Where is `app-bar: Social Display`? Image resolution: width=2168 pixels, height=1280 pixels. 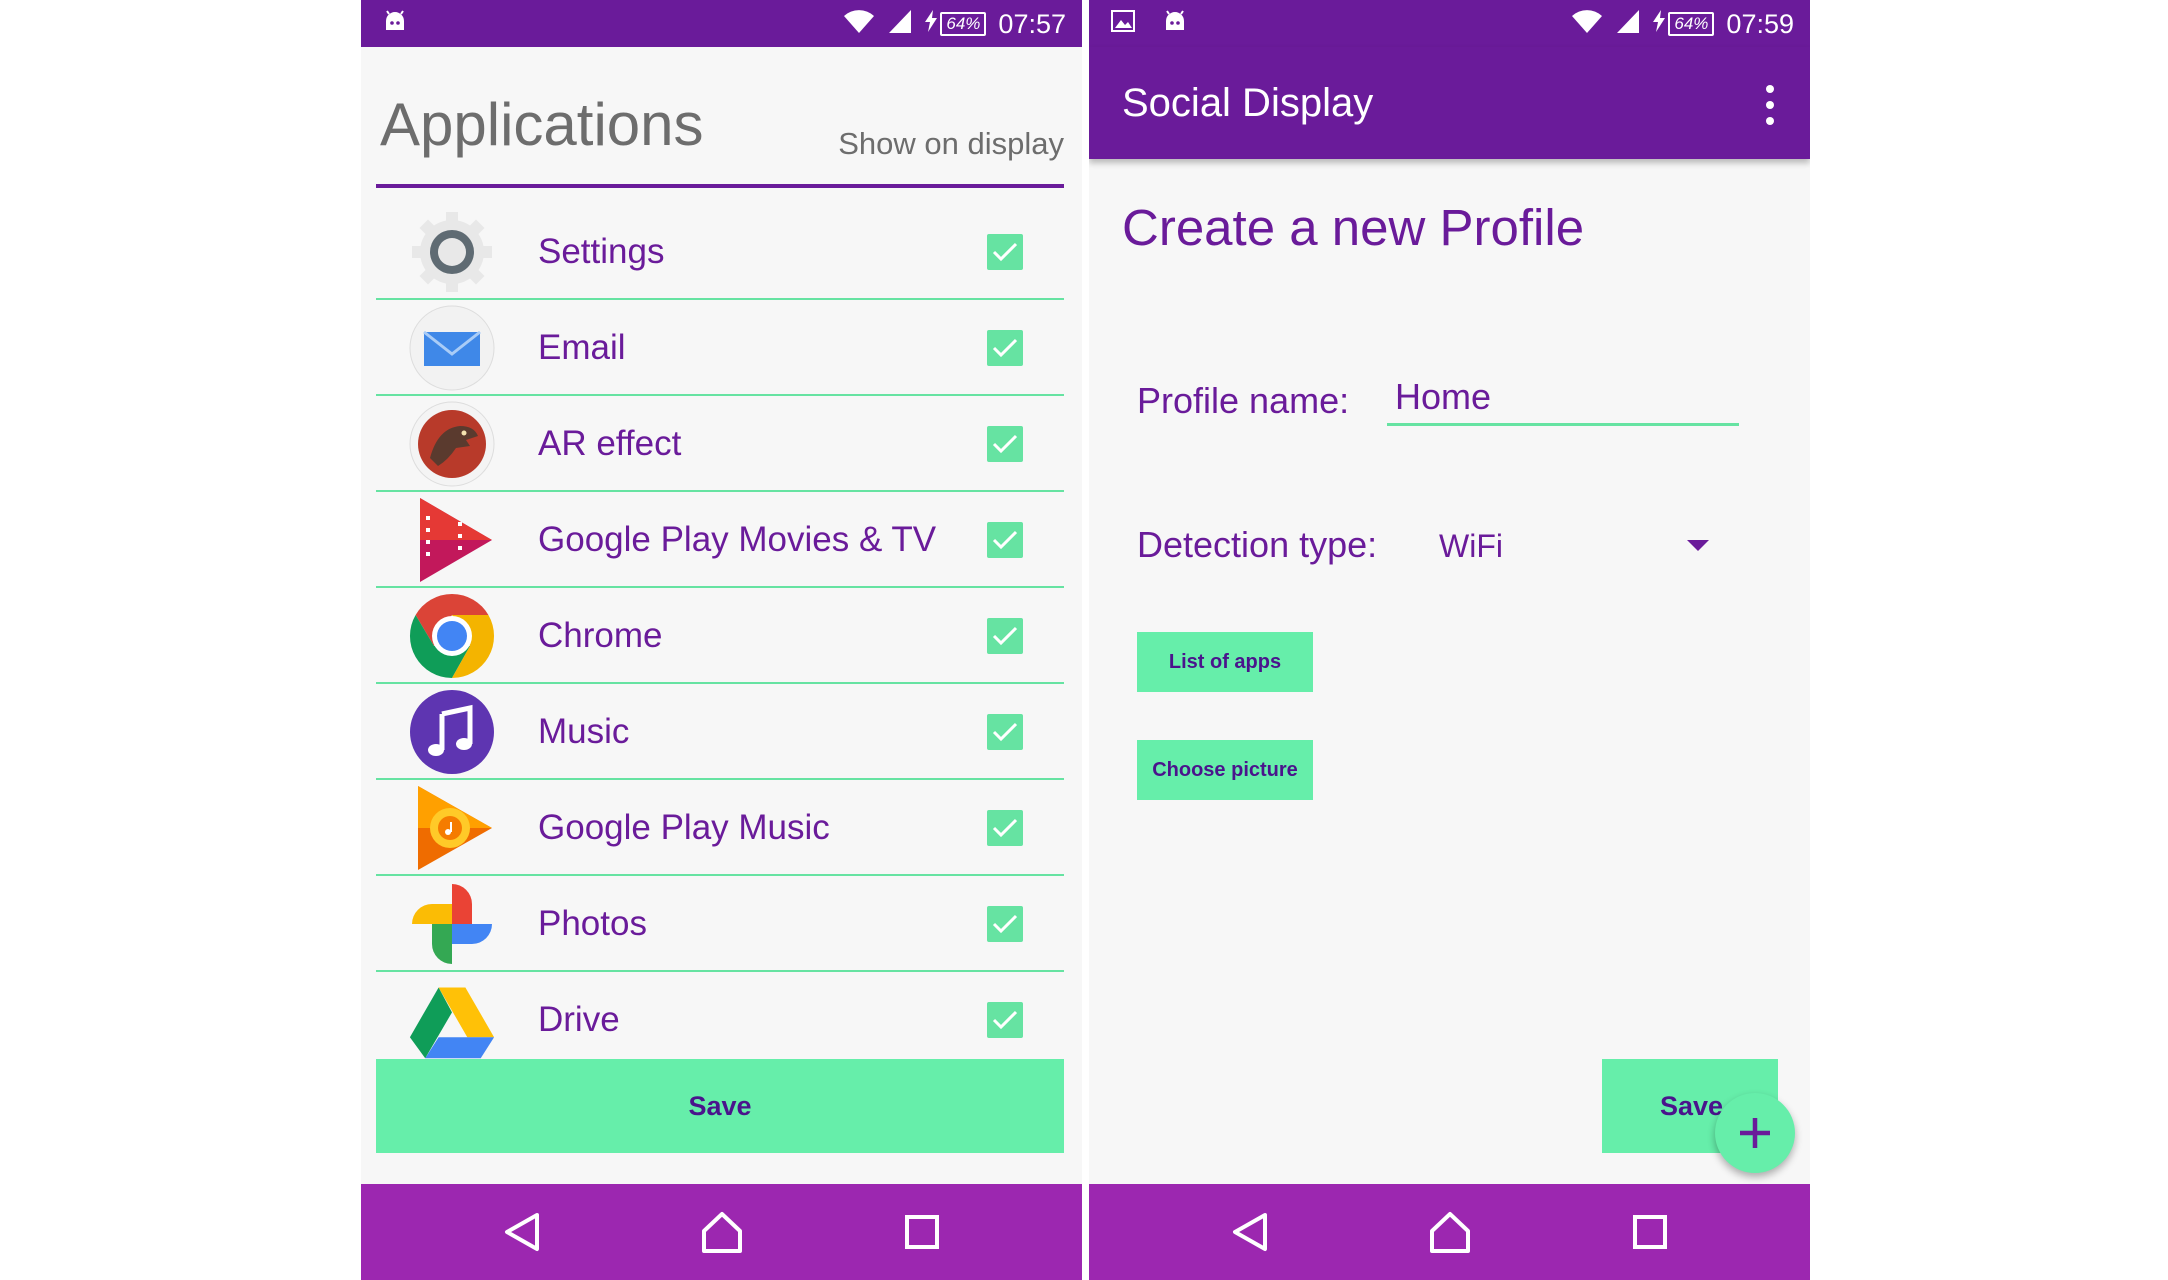 app-bar: Social Display is located at coordinates (1449, 103).